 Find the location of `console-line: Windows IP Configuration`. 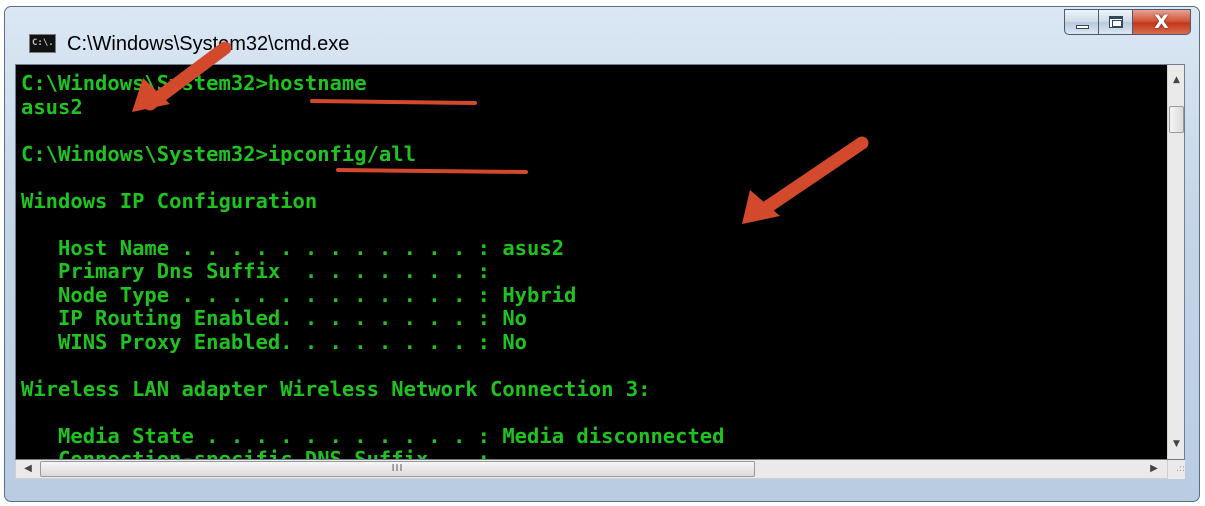

console-line: Windows IP Configuration is located at coordinates (169, 200).